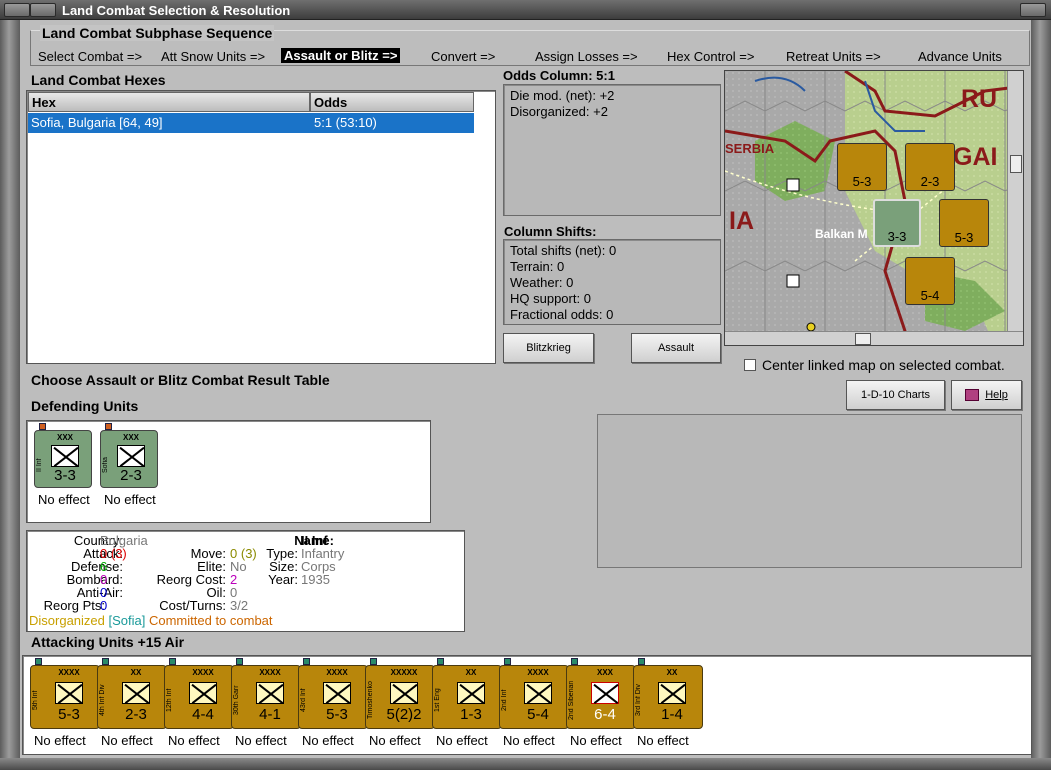 This screenshot has width=1051, height=770. I want to click on attacker-counter: XXXX 43rd Inf 5-3, so click(333, 693).